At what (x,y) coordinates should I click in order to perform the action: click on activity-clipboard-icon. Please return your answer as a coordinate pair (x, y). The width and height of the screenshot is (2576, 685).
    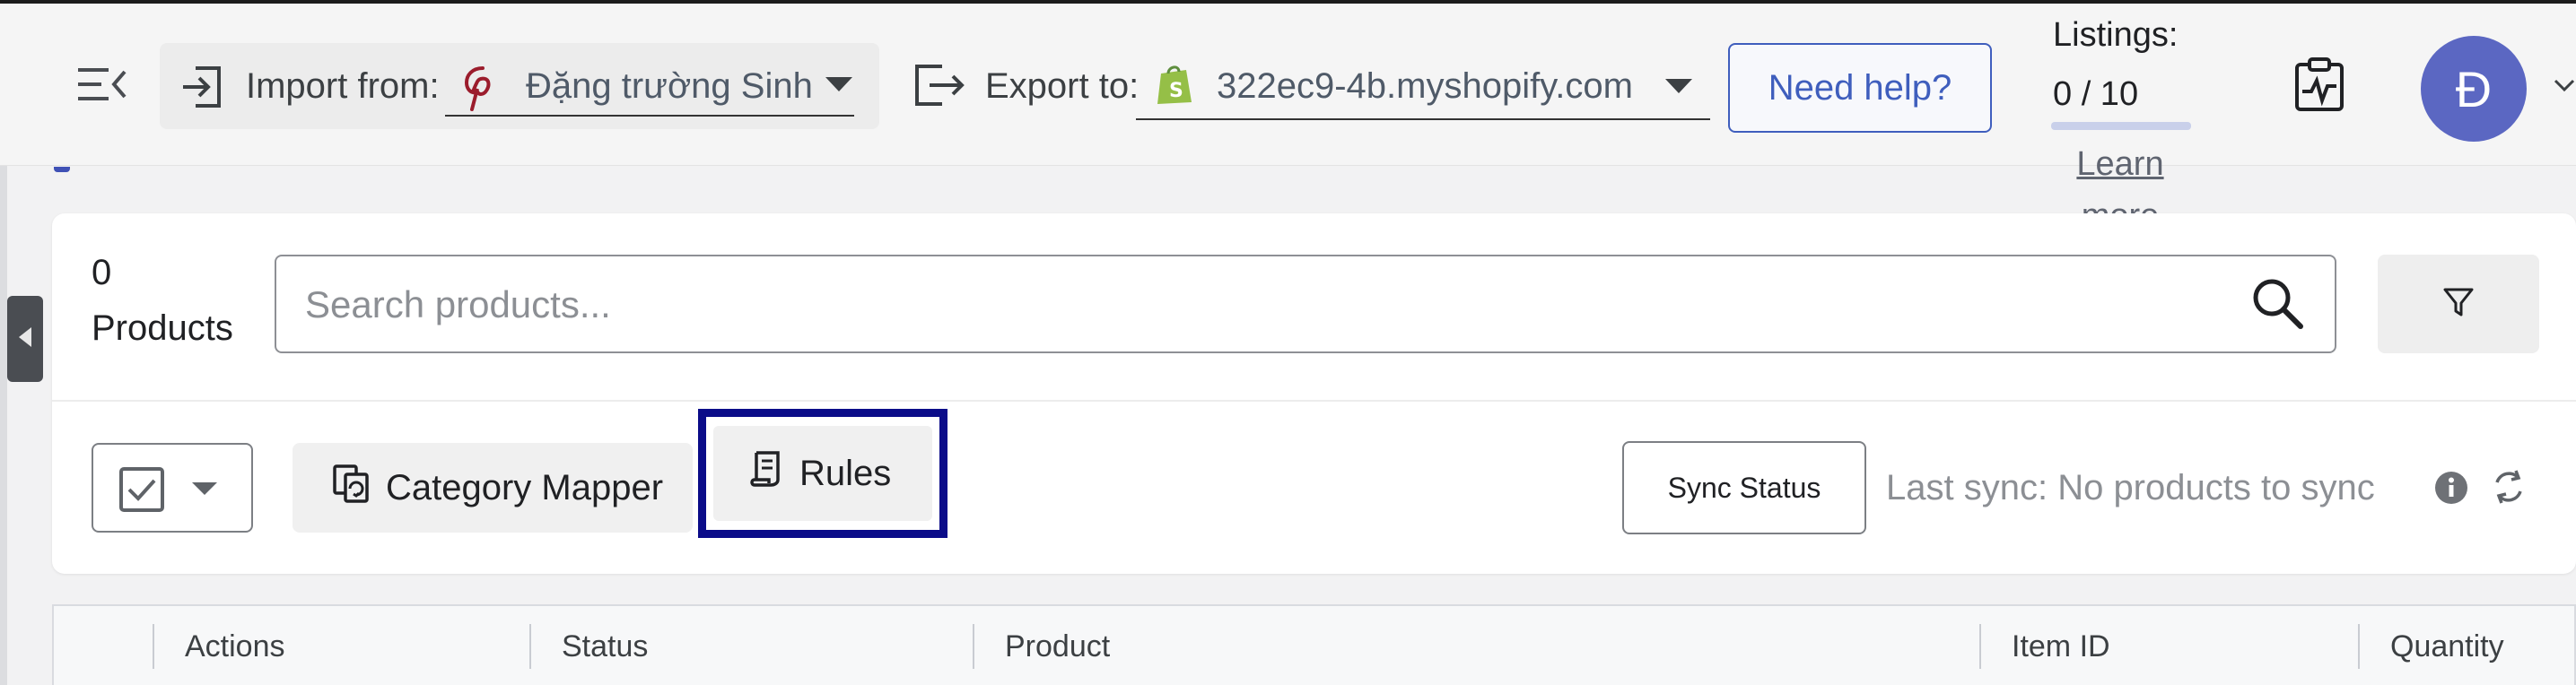
    Looking at the image, I should click on (2319, 86).